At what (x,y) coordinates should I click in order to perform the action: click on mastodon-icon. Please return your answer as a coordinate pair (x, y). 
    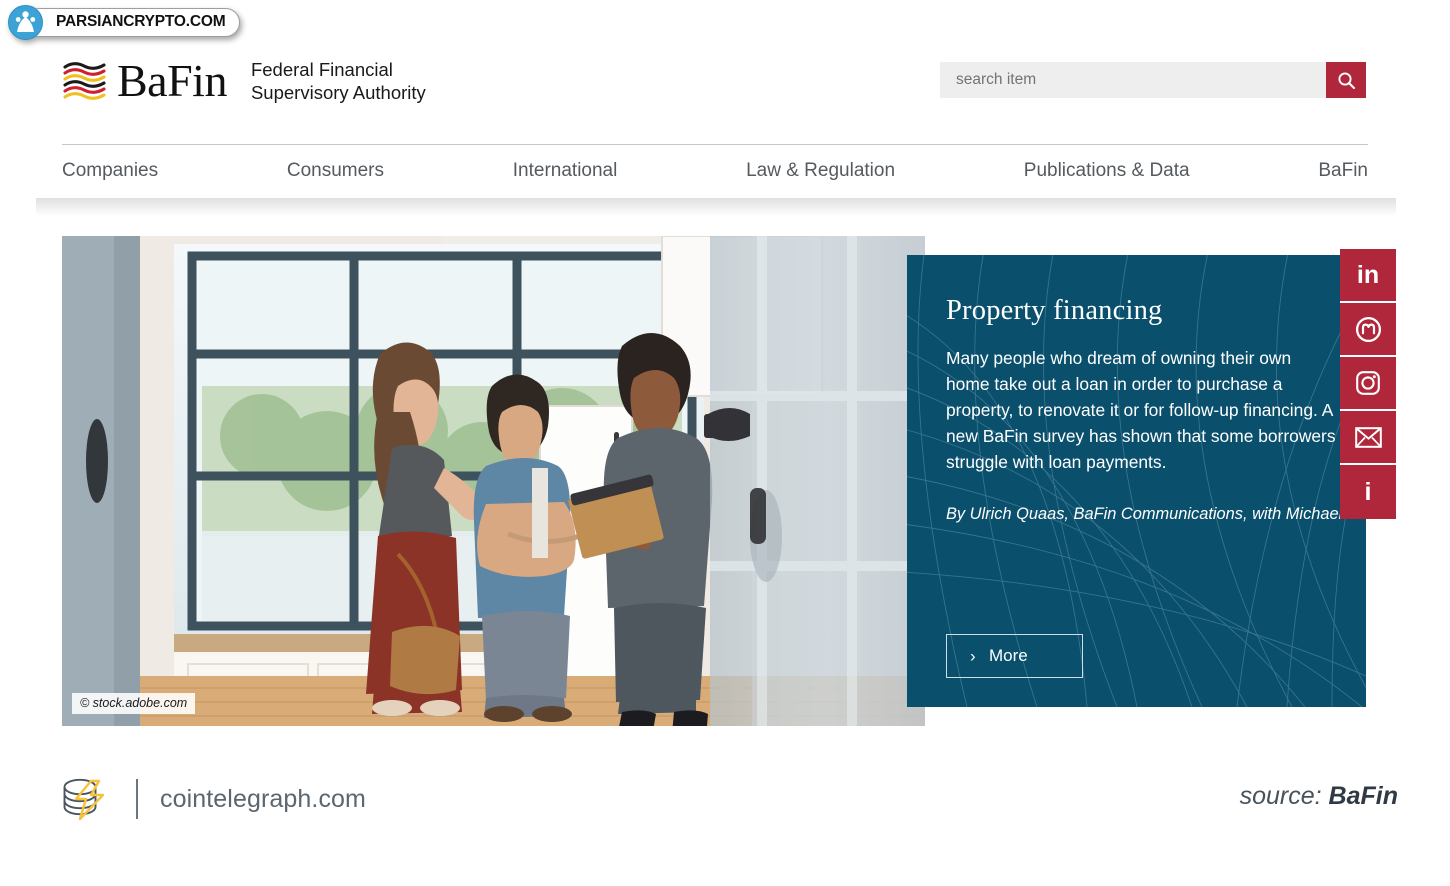
    Looking at the image, I should click on (1368, 329).